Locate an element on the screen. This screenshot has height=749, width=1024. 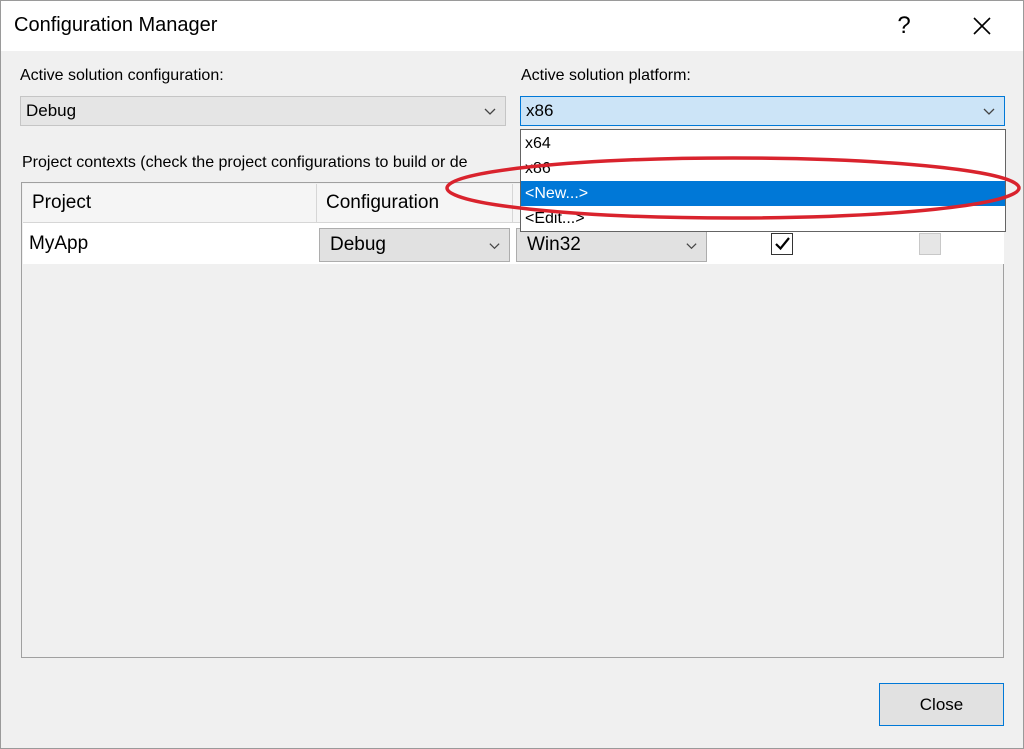
platform-dropdown-list: x64 x86 <New...> <Edit...> is located at coordinates (763, 180).